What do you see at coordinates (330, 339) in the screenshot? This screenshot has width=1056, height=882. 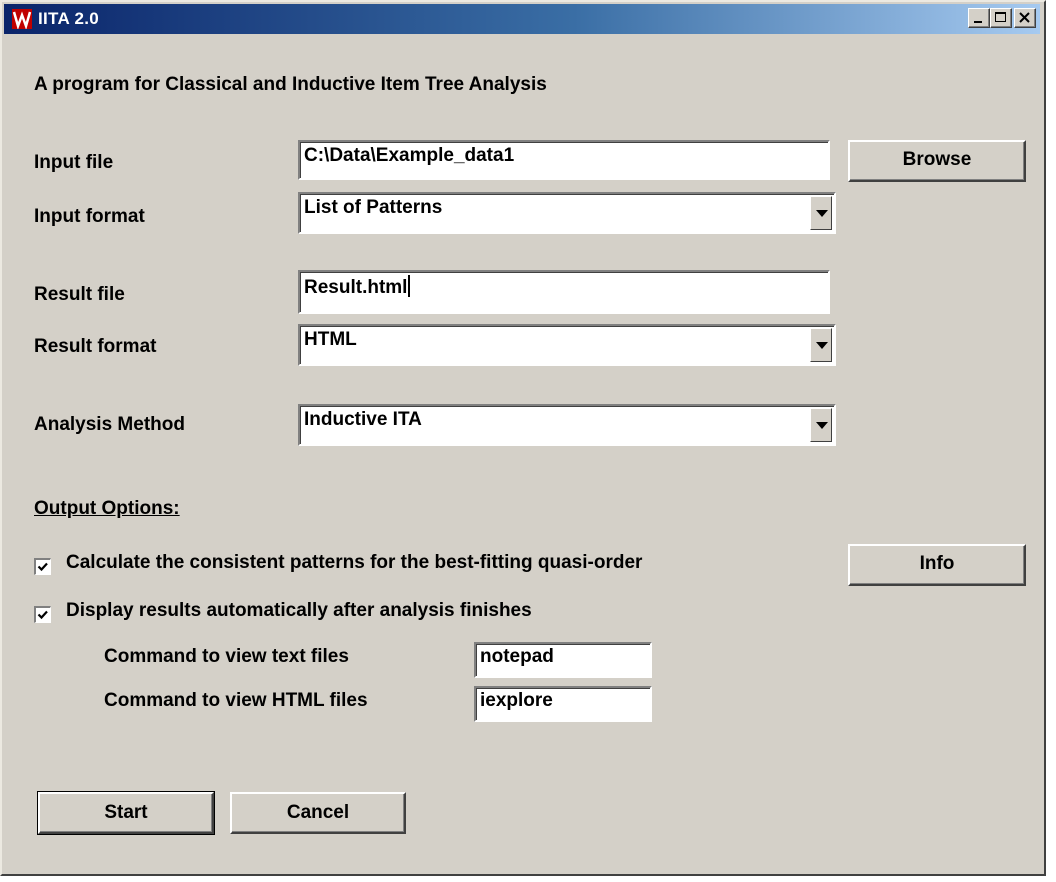 I see `result-format-value: HTML` at bounding box center [330, 339].